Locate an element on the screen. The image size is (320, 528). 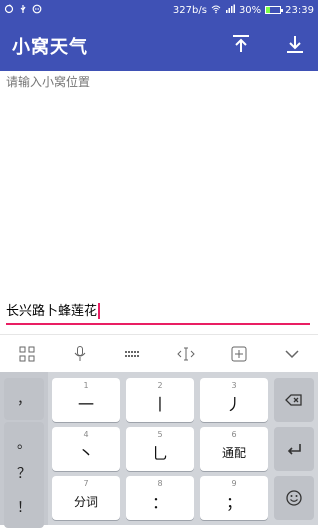
punctuation-column: ， 。 ？ ！ is located at coordinates (24, 450).